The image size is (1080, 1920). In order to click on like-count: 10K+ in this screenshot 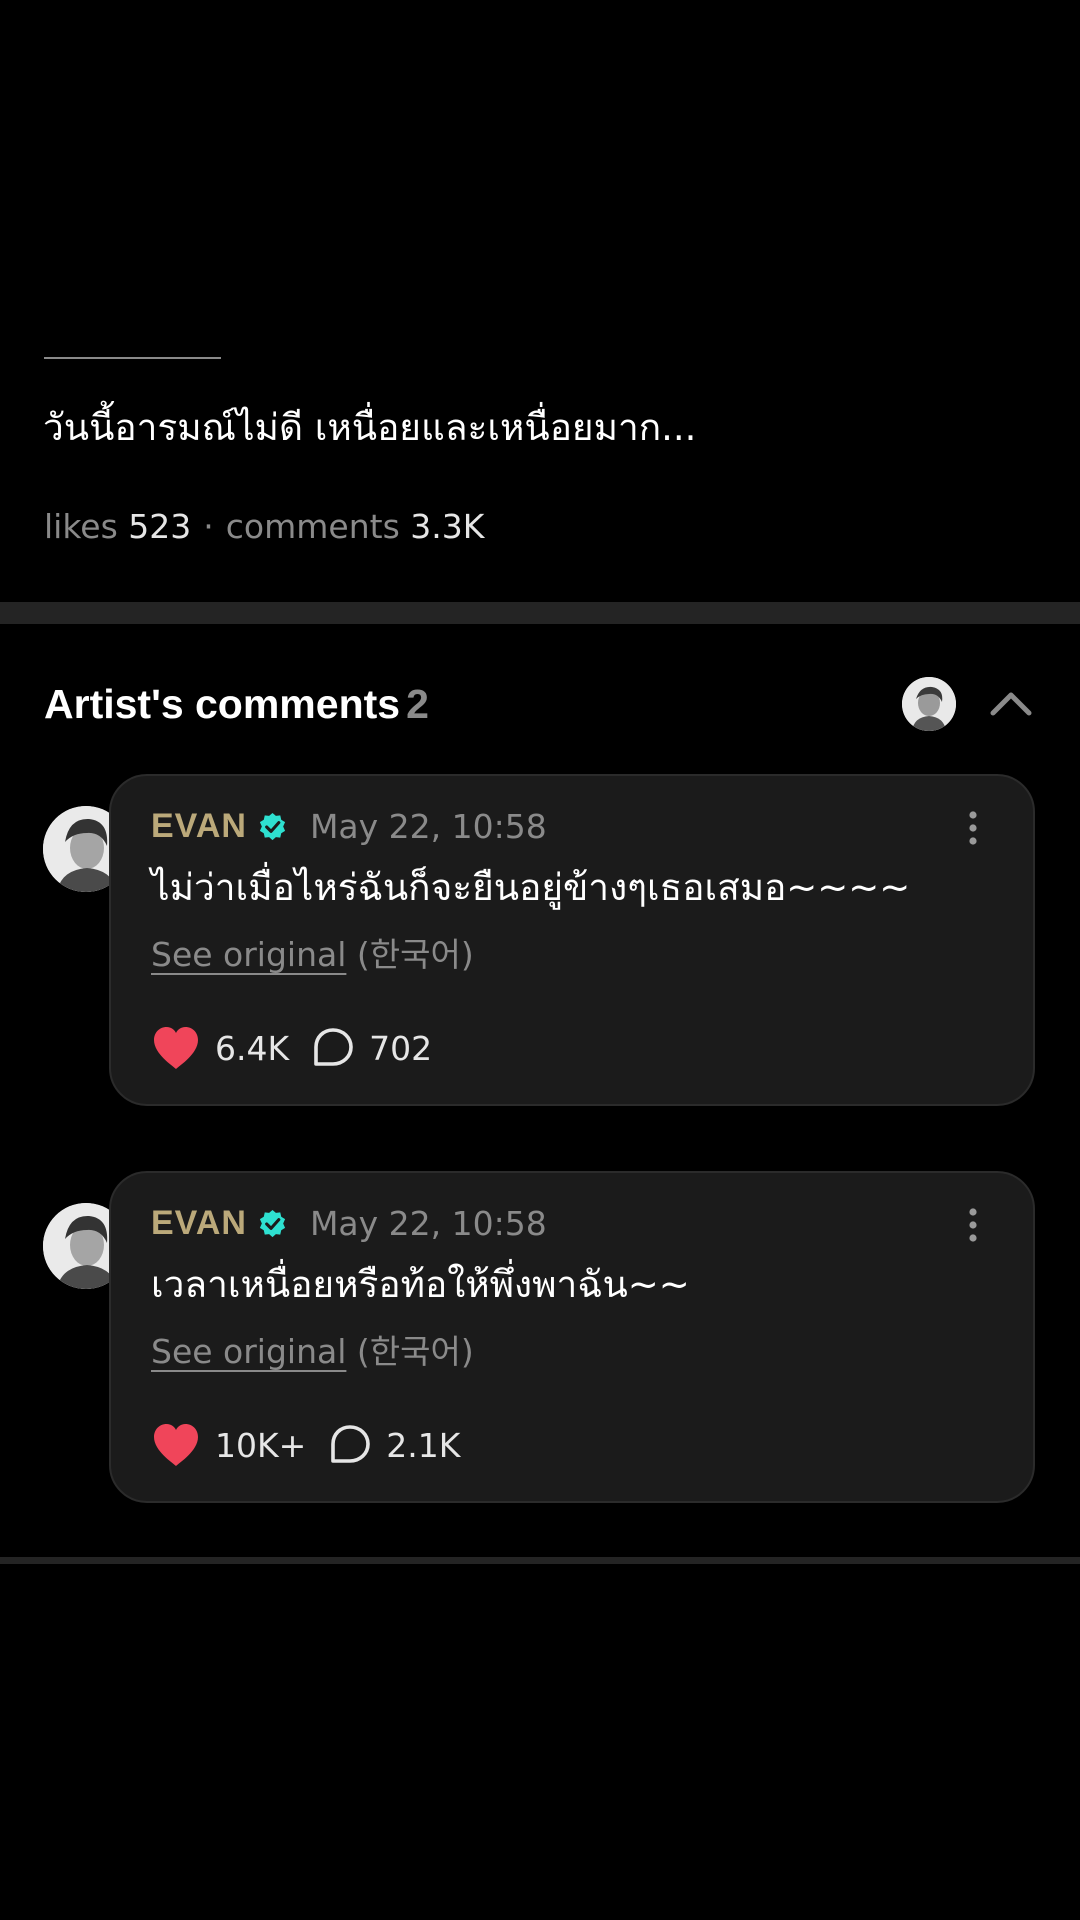, I will do `click(261, 1445)`.